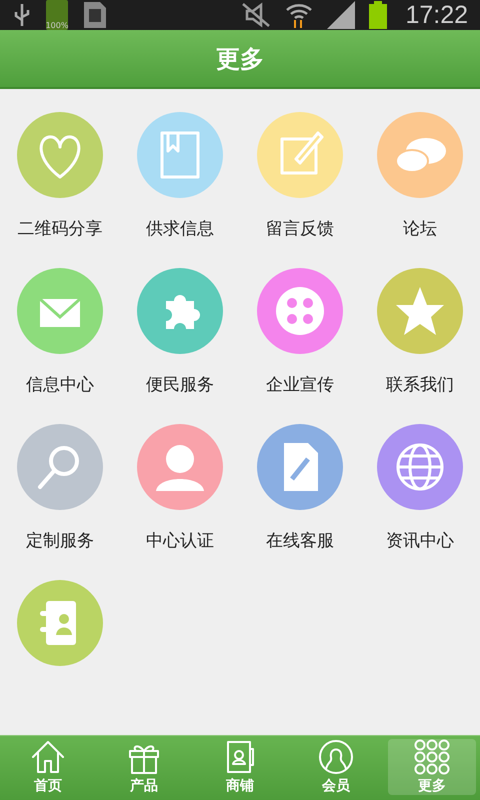 This screenshot has width=480, height=800. Describe the element at coordinates (300, 155) in the screenshot. I see `edit-icon` at that location.